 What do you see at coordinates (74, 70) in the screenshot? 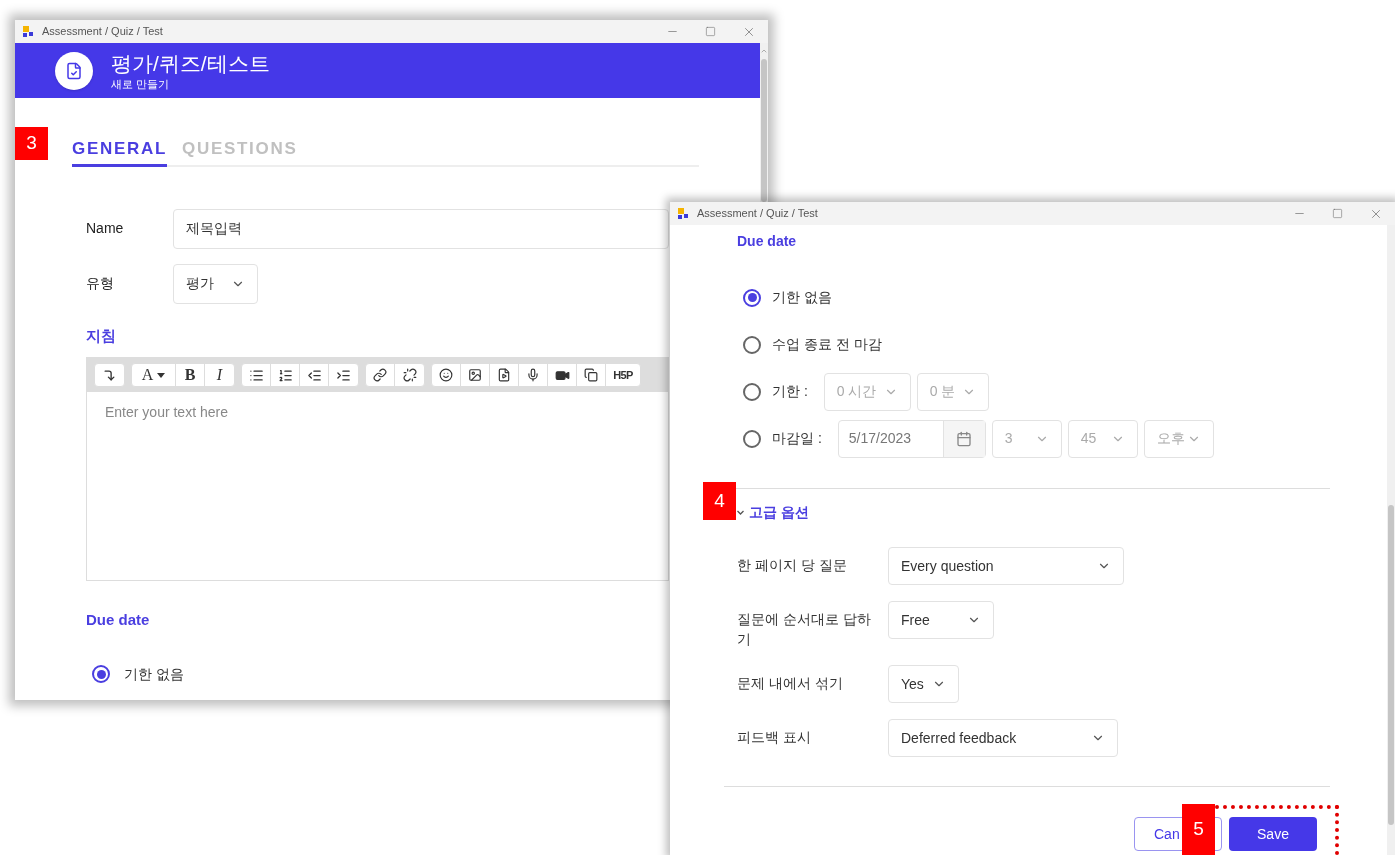
I see `header-icon` at bounding box center [74, 70].